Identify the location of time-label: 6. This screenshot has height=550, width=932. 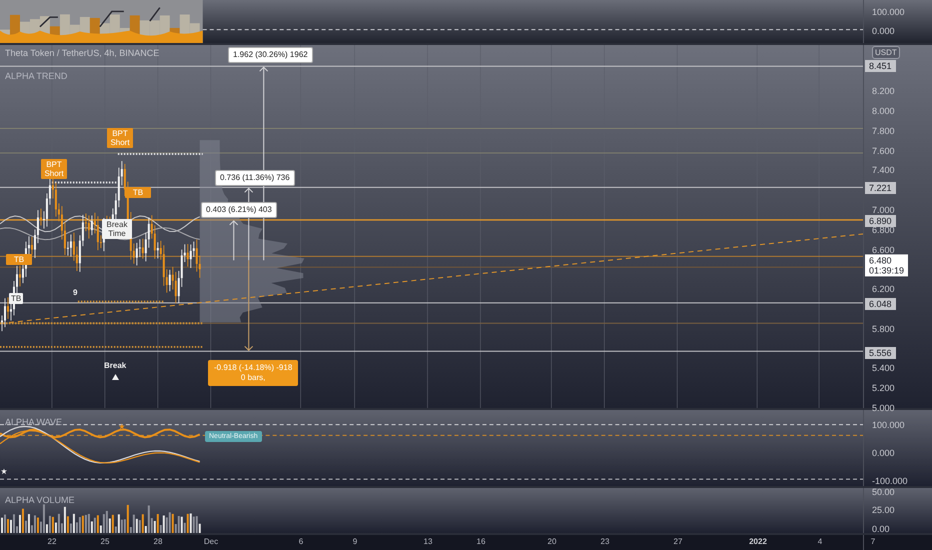
(301, 541).